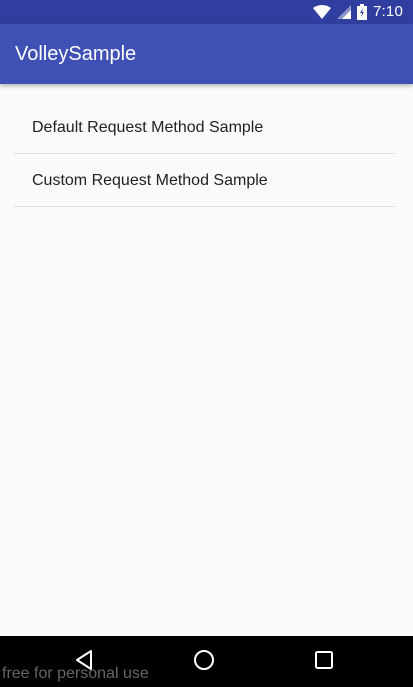  I want to click on signal-icon, so click(344, 12).